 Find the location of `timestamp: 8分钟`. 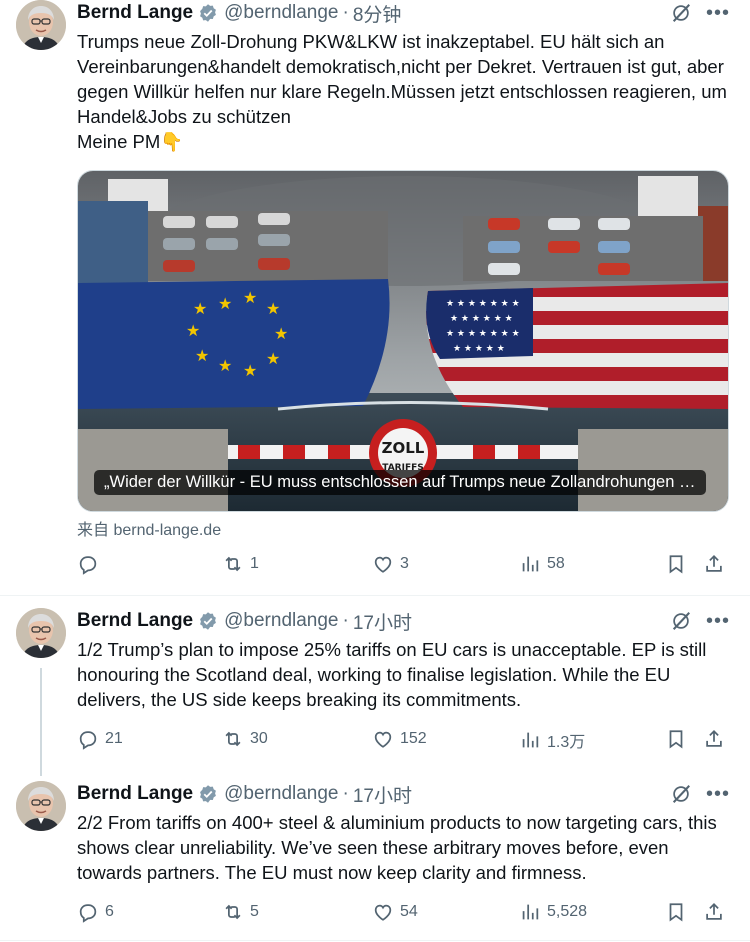

timestamp: 8分钟 is located at coordinates (377, 13).